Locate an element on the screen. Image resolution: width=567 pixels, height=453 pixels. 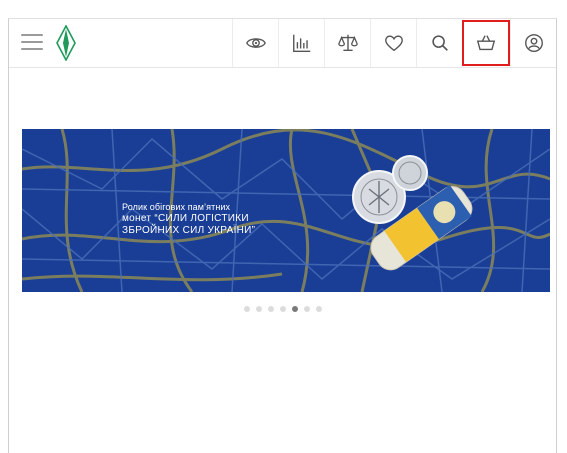
cart-button is located at coordinates (486, 43).